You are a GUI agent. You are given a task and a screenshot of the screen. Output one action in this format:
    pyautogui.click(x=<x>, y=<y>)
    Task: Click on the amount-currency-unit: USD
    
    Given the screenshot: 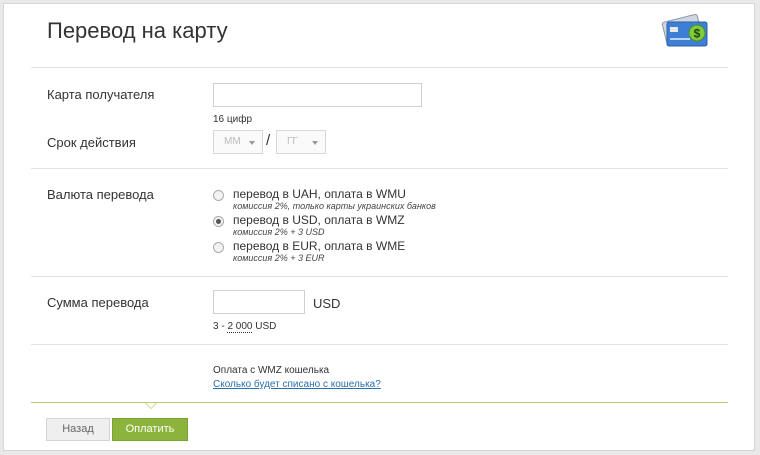 What is the action you would take?
    pyautogui.click(x=327, y=303)
    